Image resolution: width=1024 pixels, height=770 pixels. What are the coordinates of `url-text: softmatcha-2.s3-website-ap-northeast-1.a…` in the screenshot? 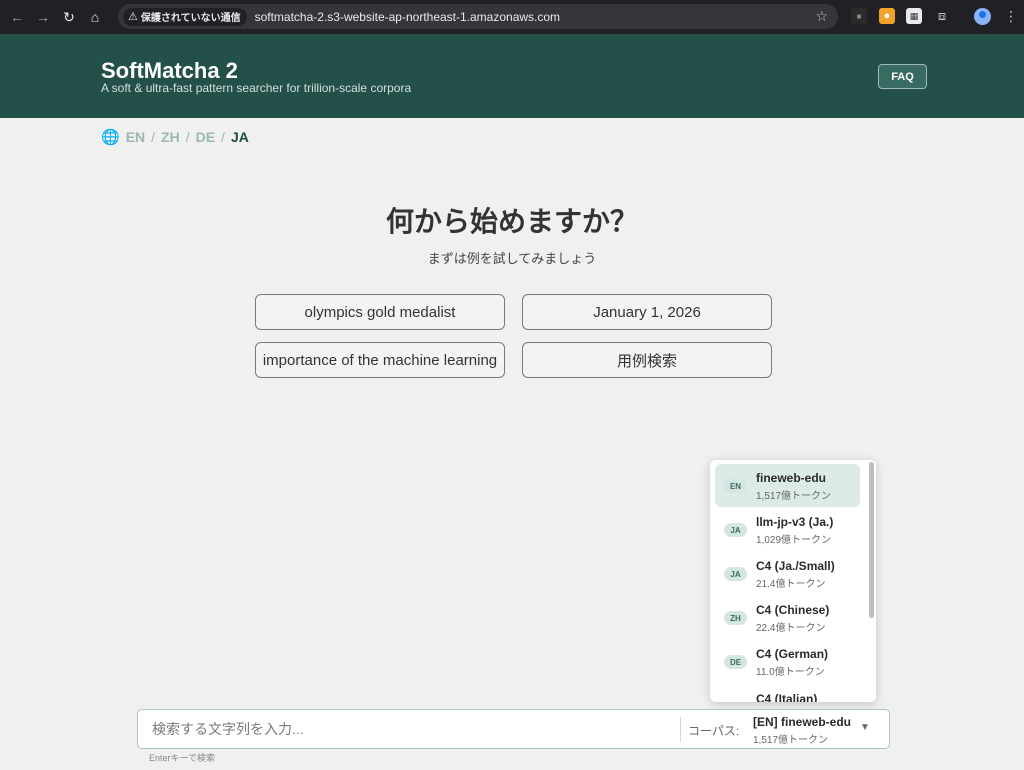 It's located at (407, 17).